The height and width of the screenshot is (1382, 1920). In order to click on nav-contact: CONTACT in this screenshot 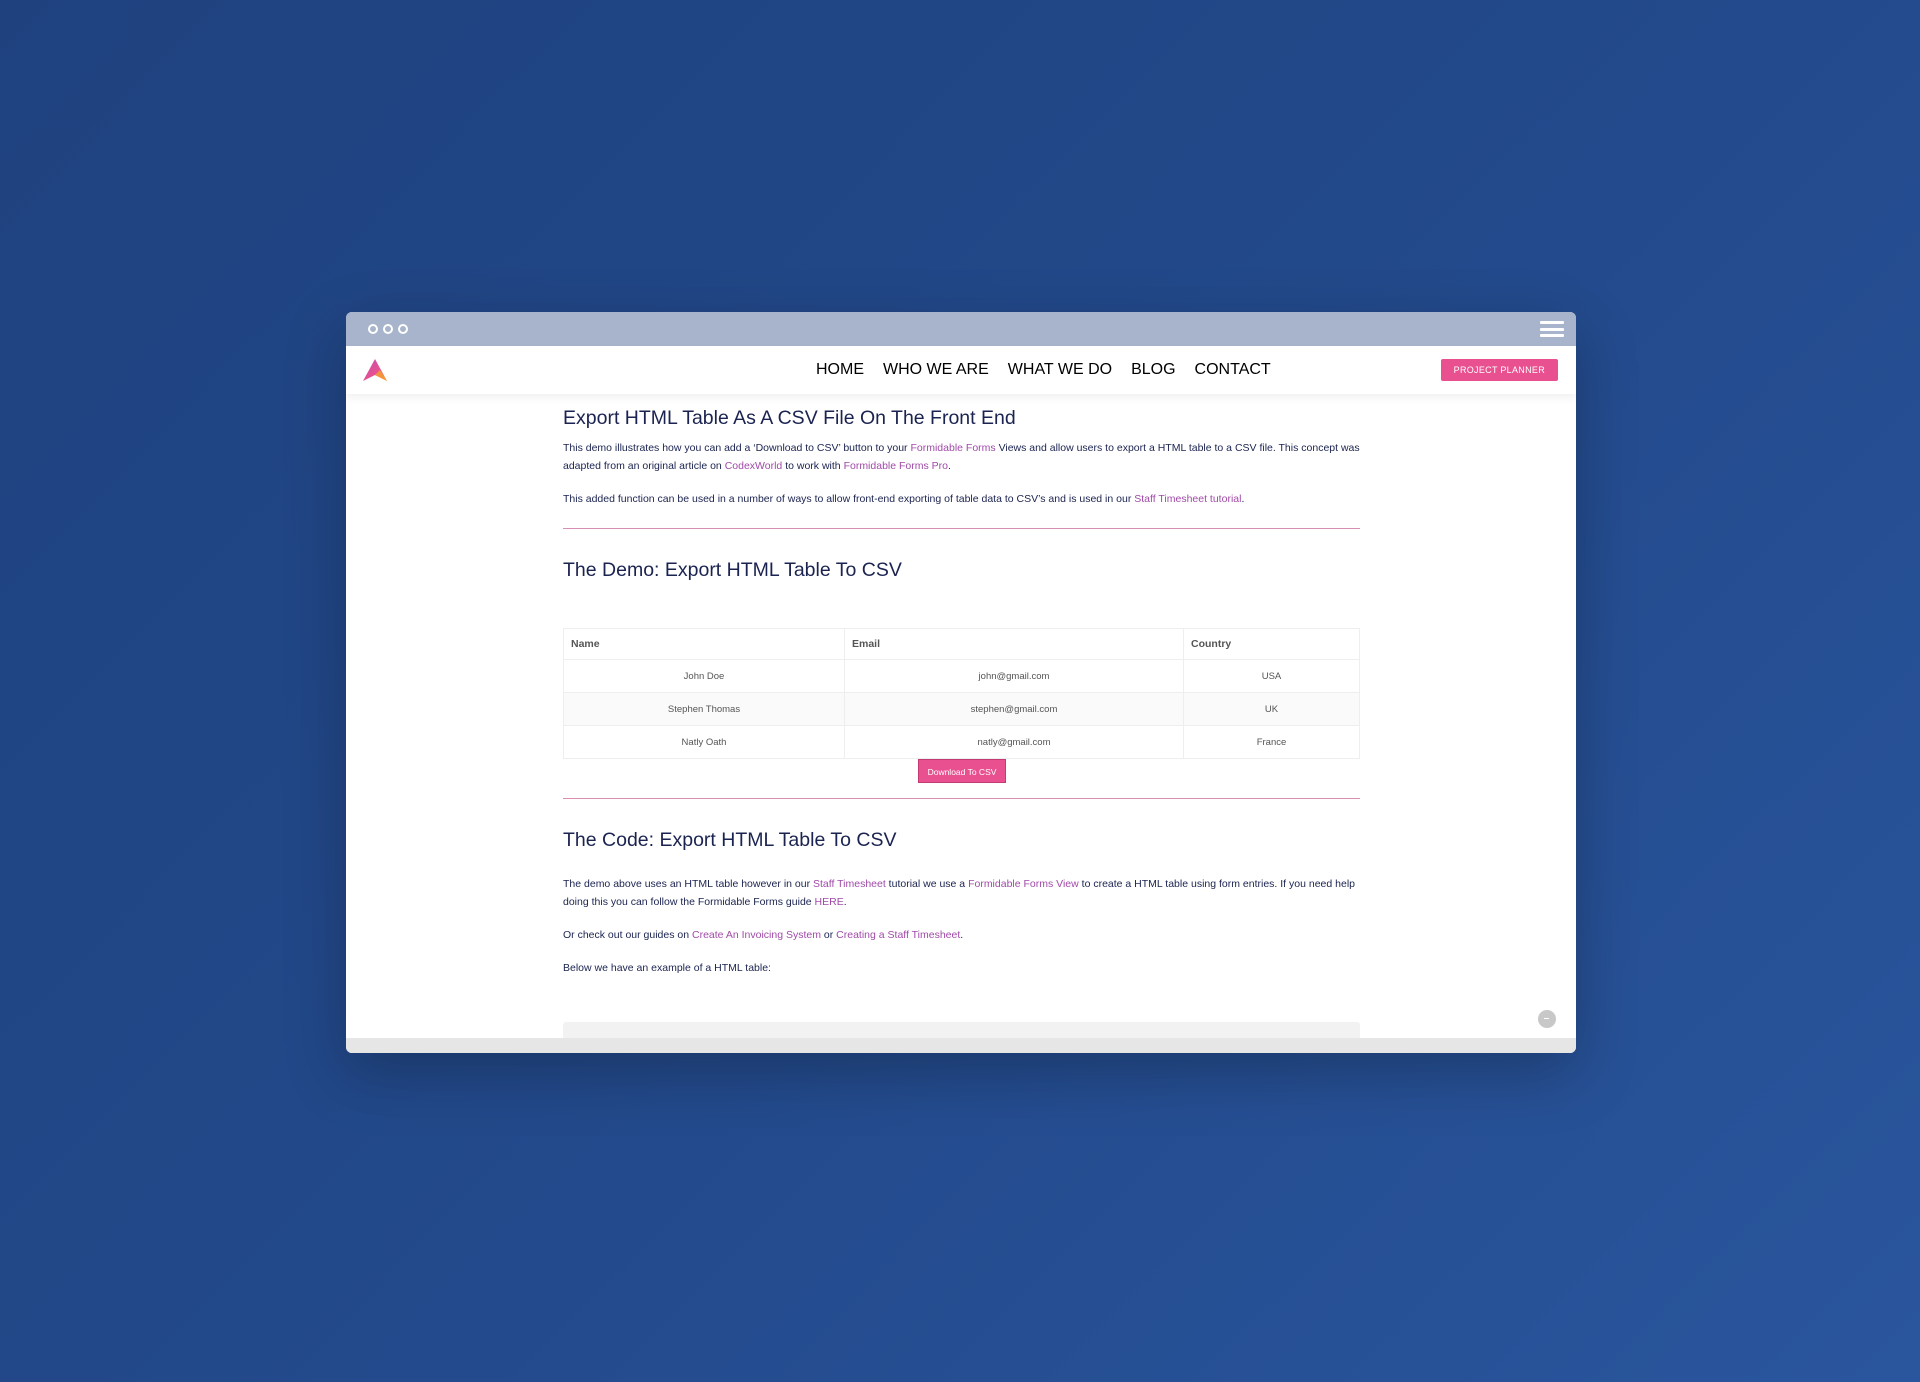, I will do `click(1233, 370)`.